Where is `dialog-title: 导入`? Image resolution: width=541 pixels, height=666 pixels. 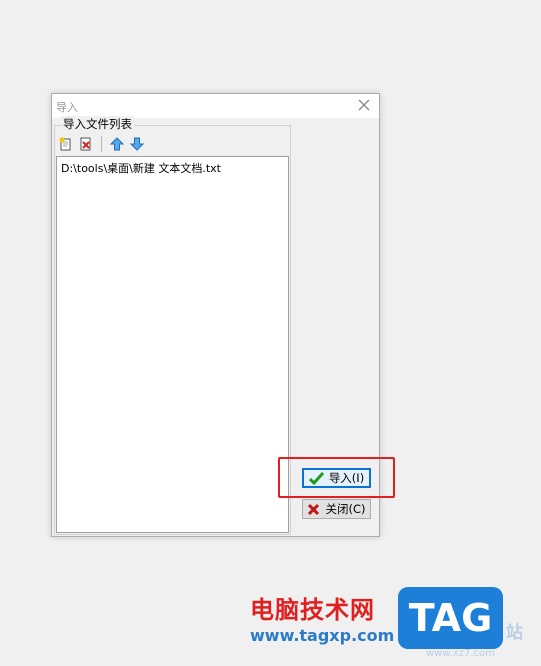 dialog-title: 导入 is located at coordinates (67, 107).